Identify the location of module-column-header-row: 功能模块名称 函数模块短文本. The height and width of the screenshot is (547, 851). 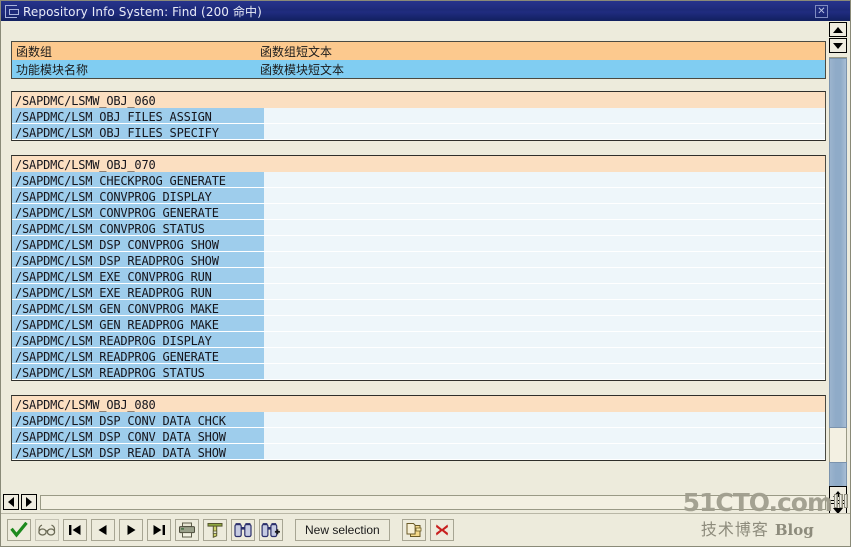
(418, 69).